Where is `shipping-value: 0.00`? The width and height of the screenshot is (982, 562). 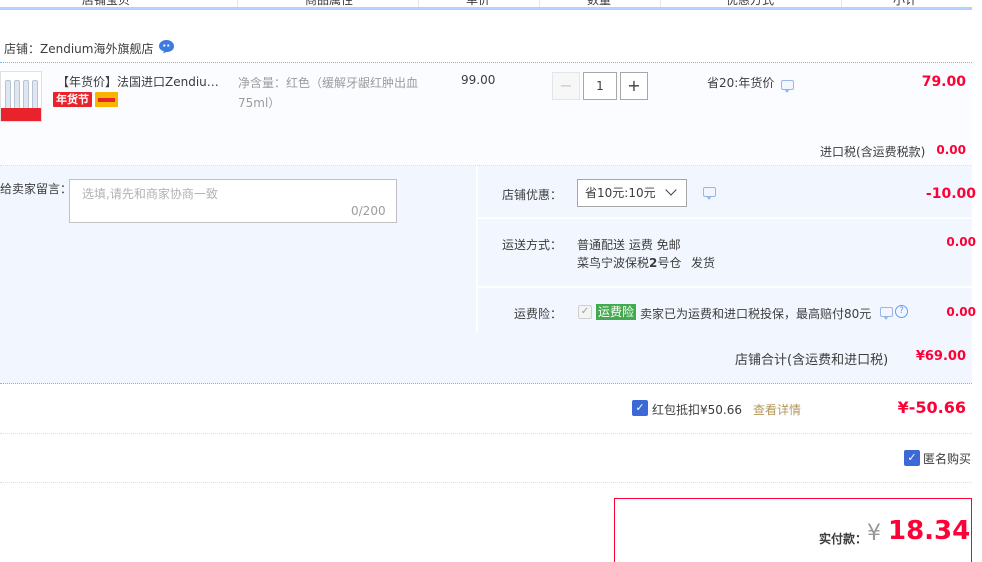 shipping-value: 0.00 is located at coordinates (961, 242).